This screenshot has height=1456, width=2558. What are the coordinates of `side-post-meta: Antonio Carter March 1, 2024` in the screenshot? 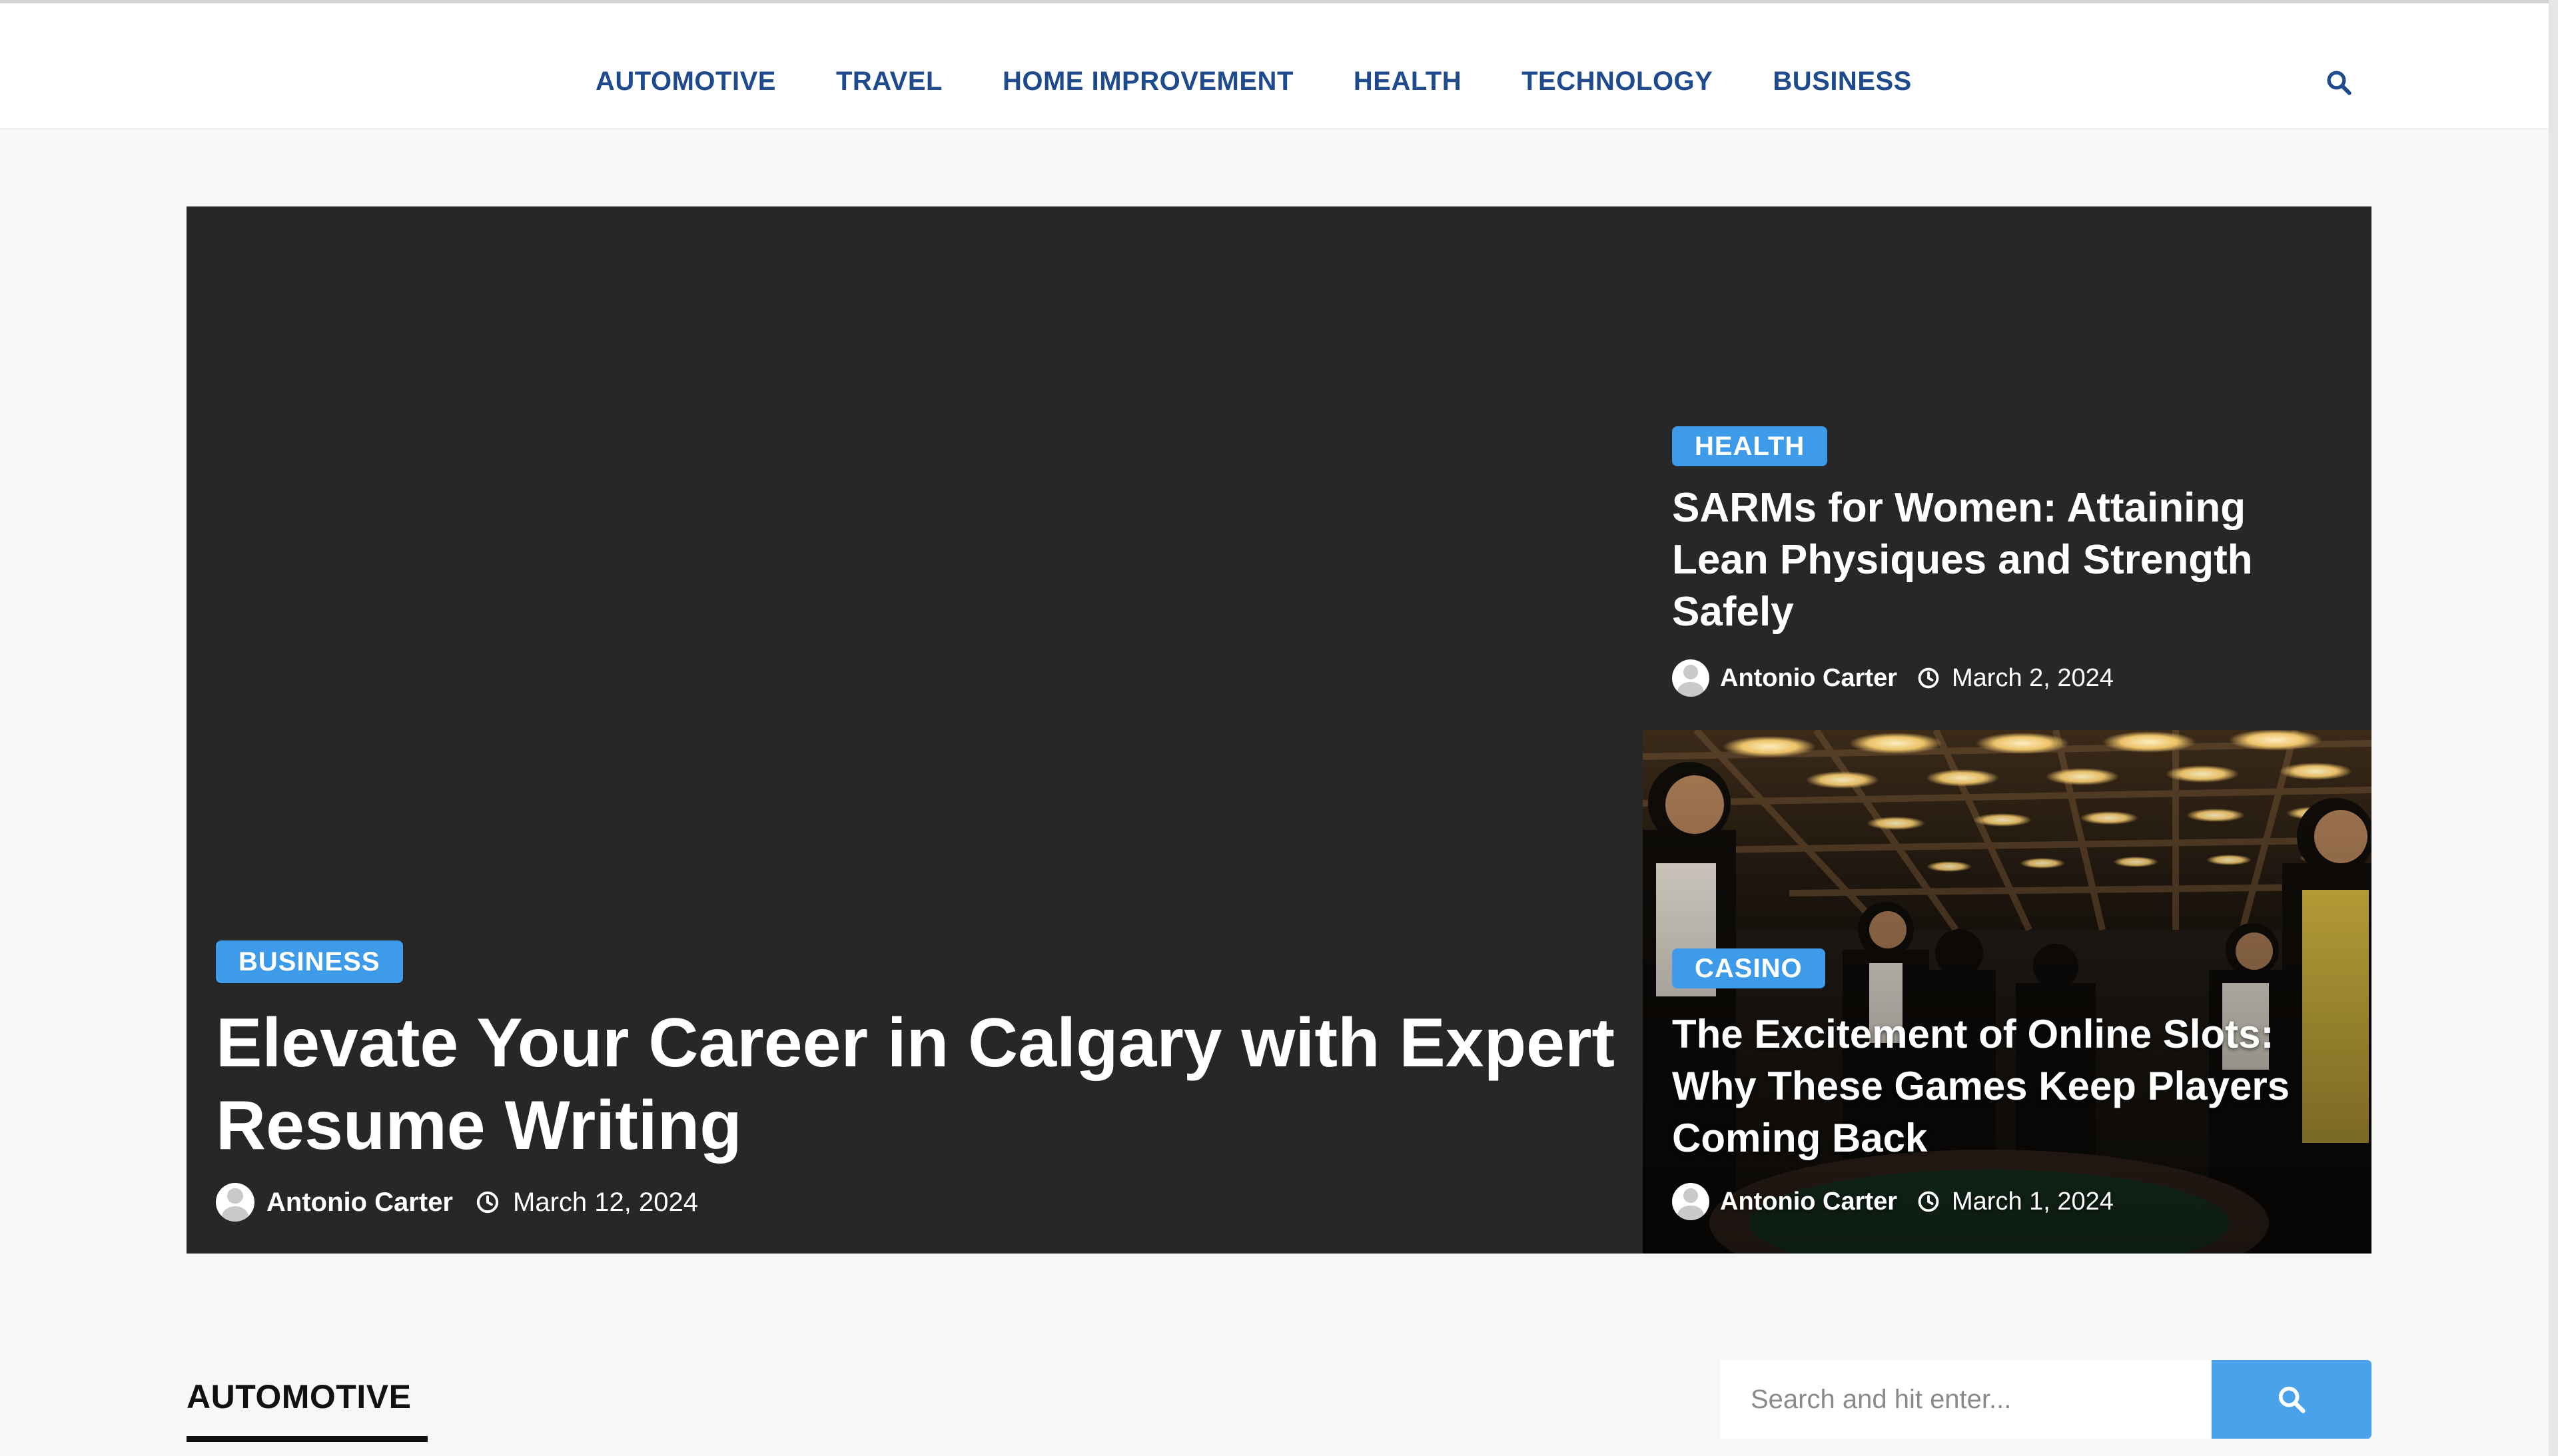 It's located at (1893, 1201).